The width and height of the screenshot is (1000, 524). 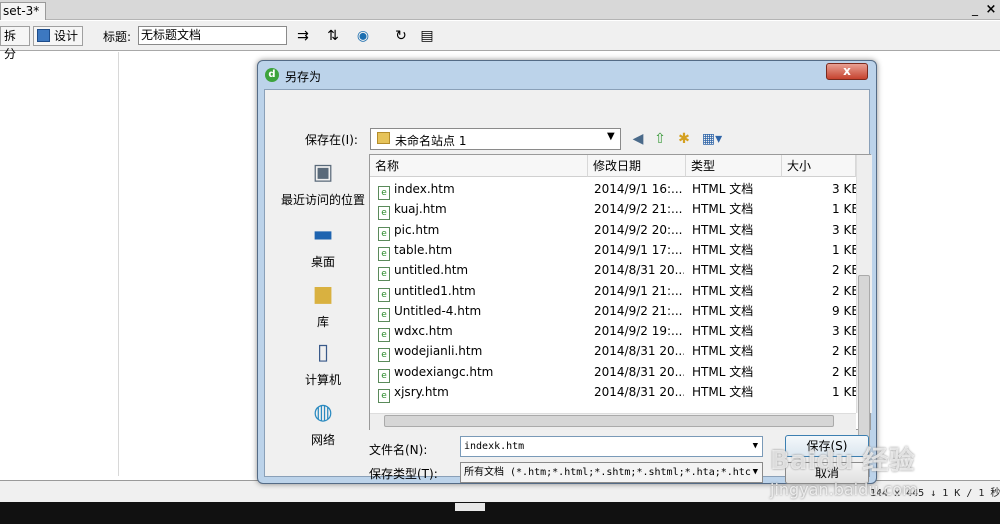 What do you see at coordinates (403, 474) in the screenshot?
I see `filetype-label: 保存类型(T):` at bounding box center [403, 474].